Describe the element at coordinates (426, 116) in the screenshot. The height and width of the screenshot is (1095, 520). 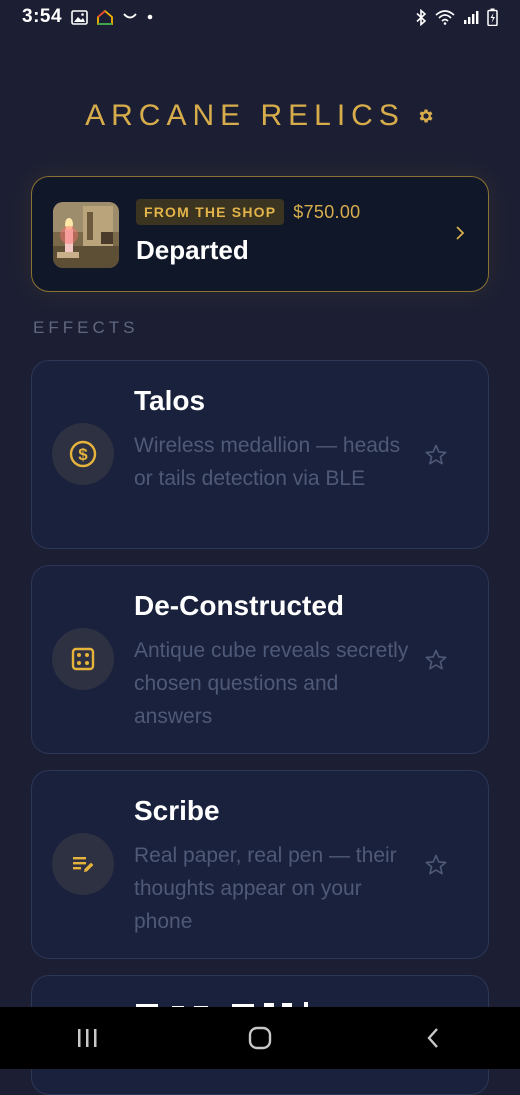
I see `gear-icon` at that location.